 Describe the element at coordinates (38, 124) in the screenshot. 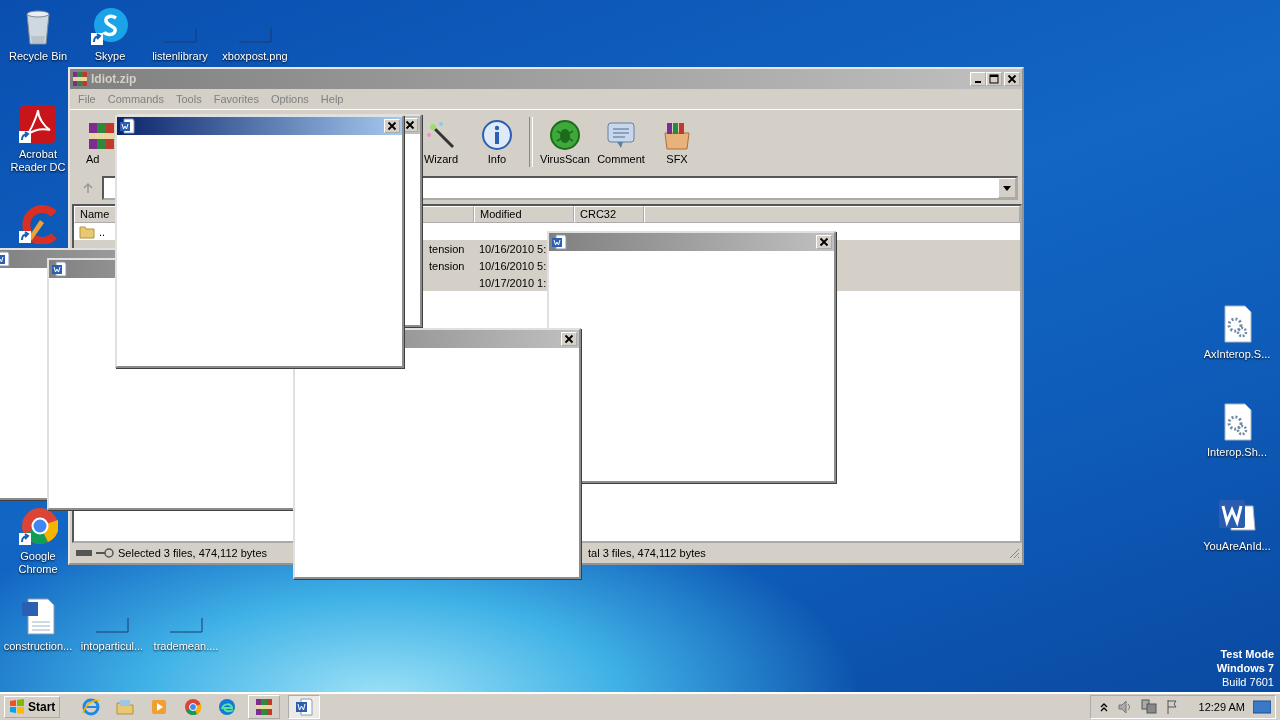

I see `pdf-app-icon` at that location.